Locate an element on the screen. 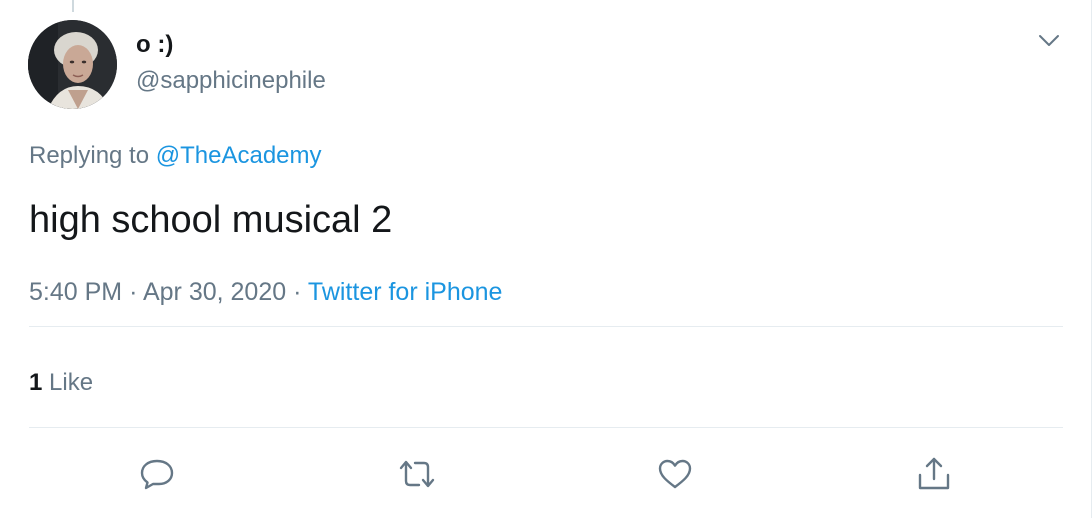  author-display-name: o :) is located at coordinates (154, 45).